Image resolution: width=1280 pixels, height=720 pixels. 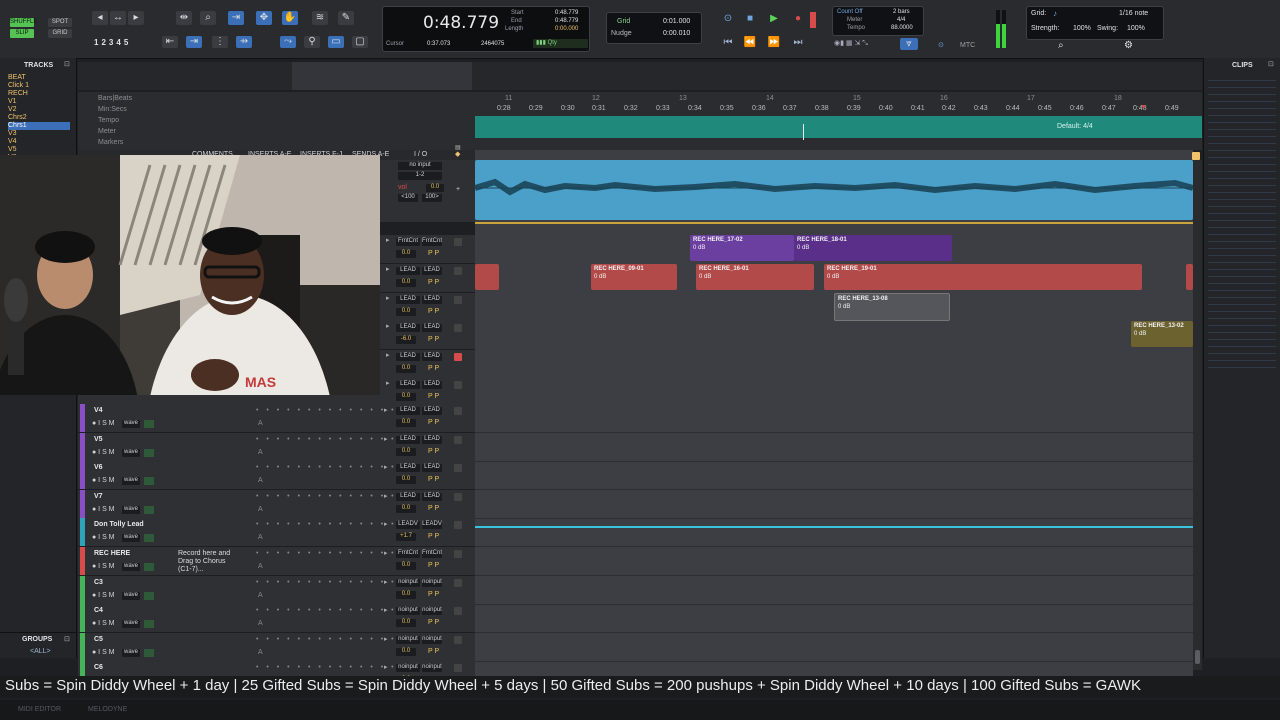 I want to click on link-timeline-icon: ⋮, so click(x=220, y=42).